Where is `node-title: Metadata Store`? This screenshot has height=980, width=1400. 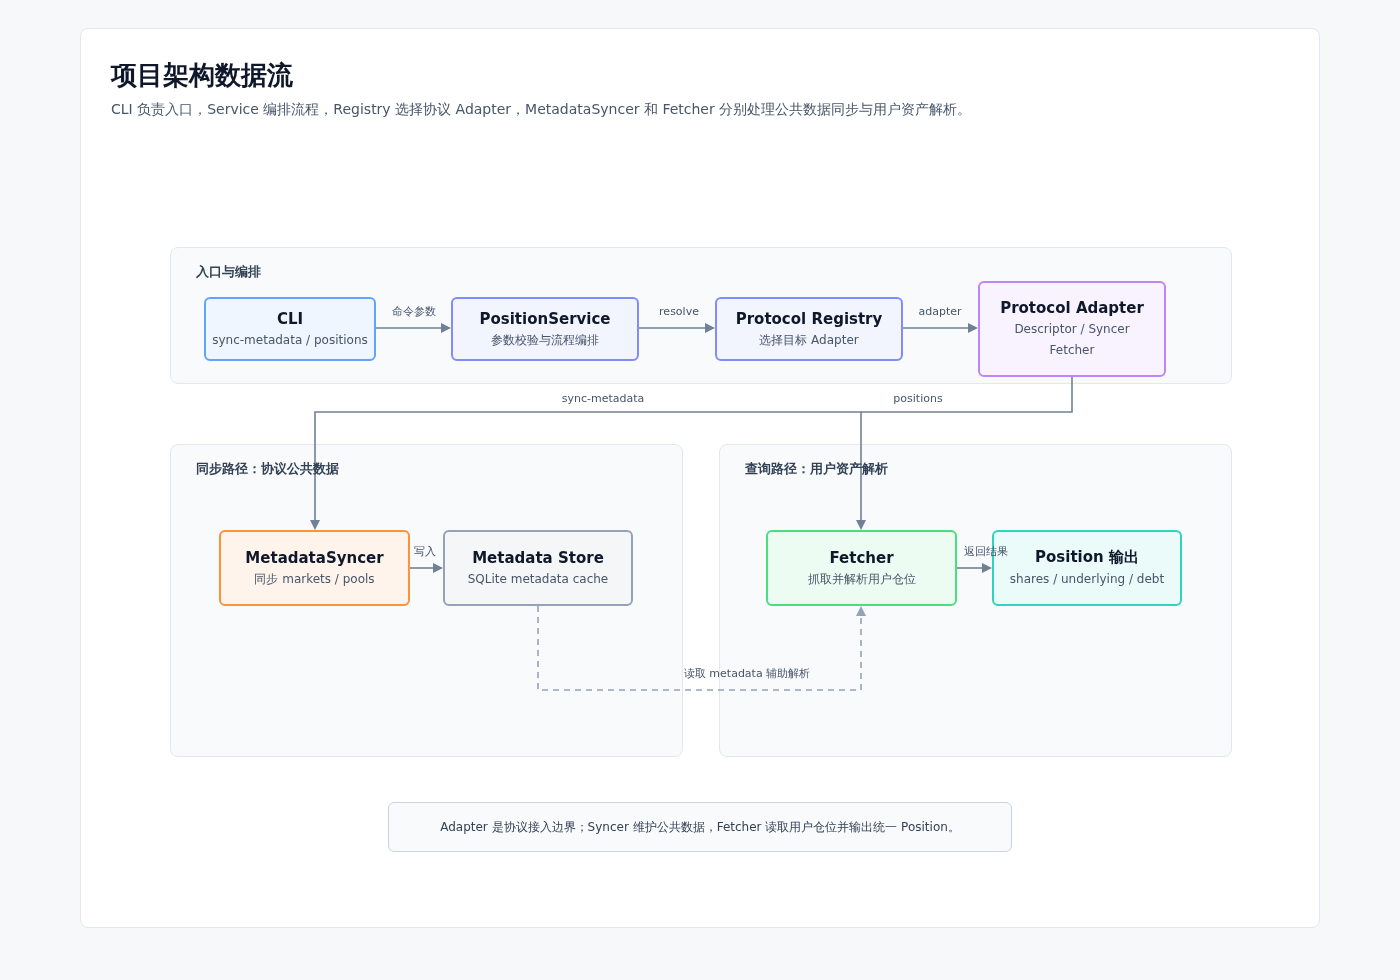 node-title: Metadata Store is located at coordinates (538, 557).